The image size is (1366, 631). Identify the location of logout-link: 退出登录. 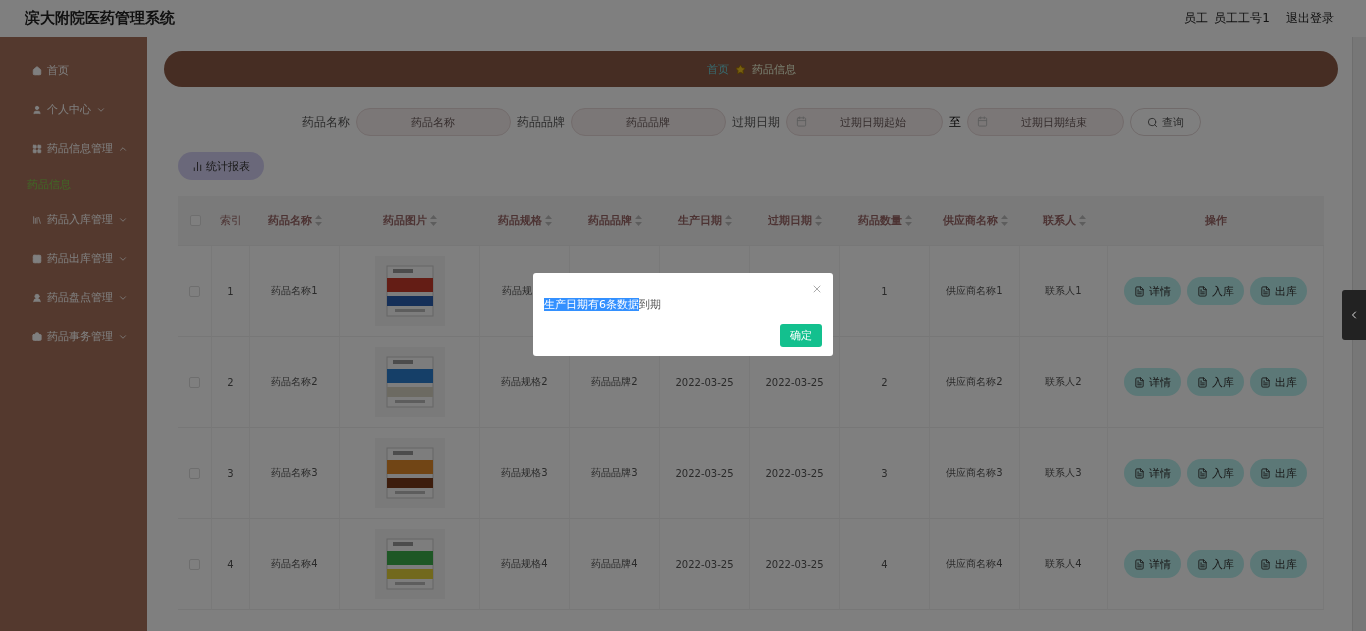
(1310, 18).